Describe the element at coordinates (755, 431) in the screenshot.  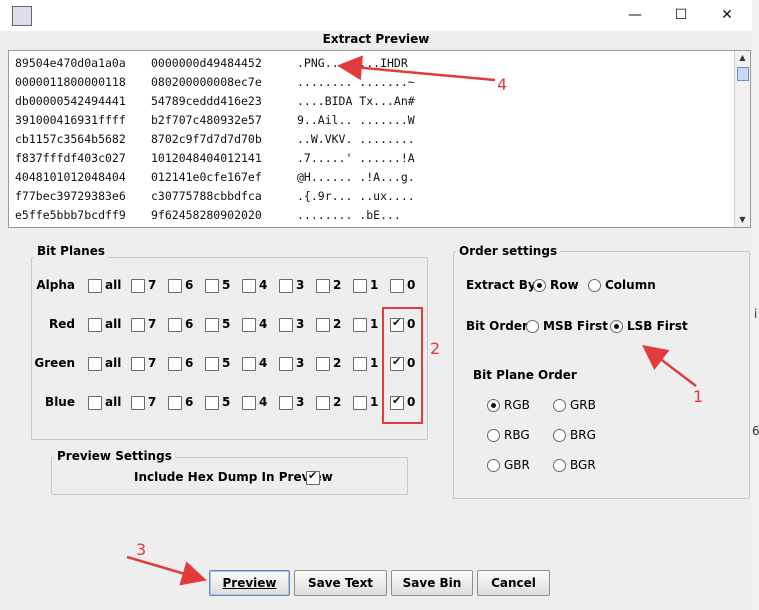
I see `background-glyph-2: 6` at that location.